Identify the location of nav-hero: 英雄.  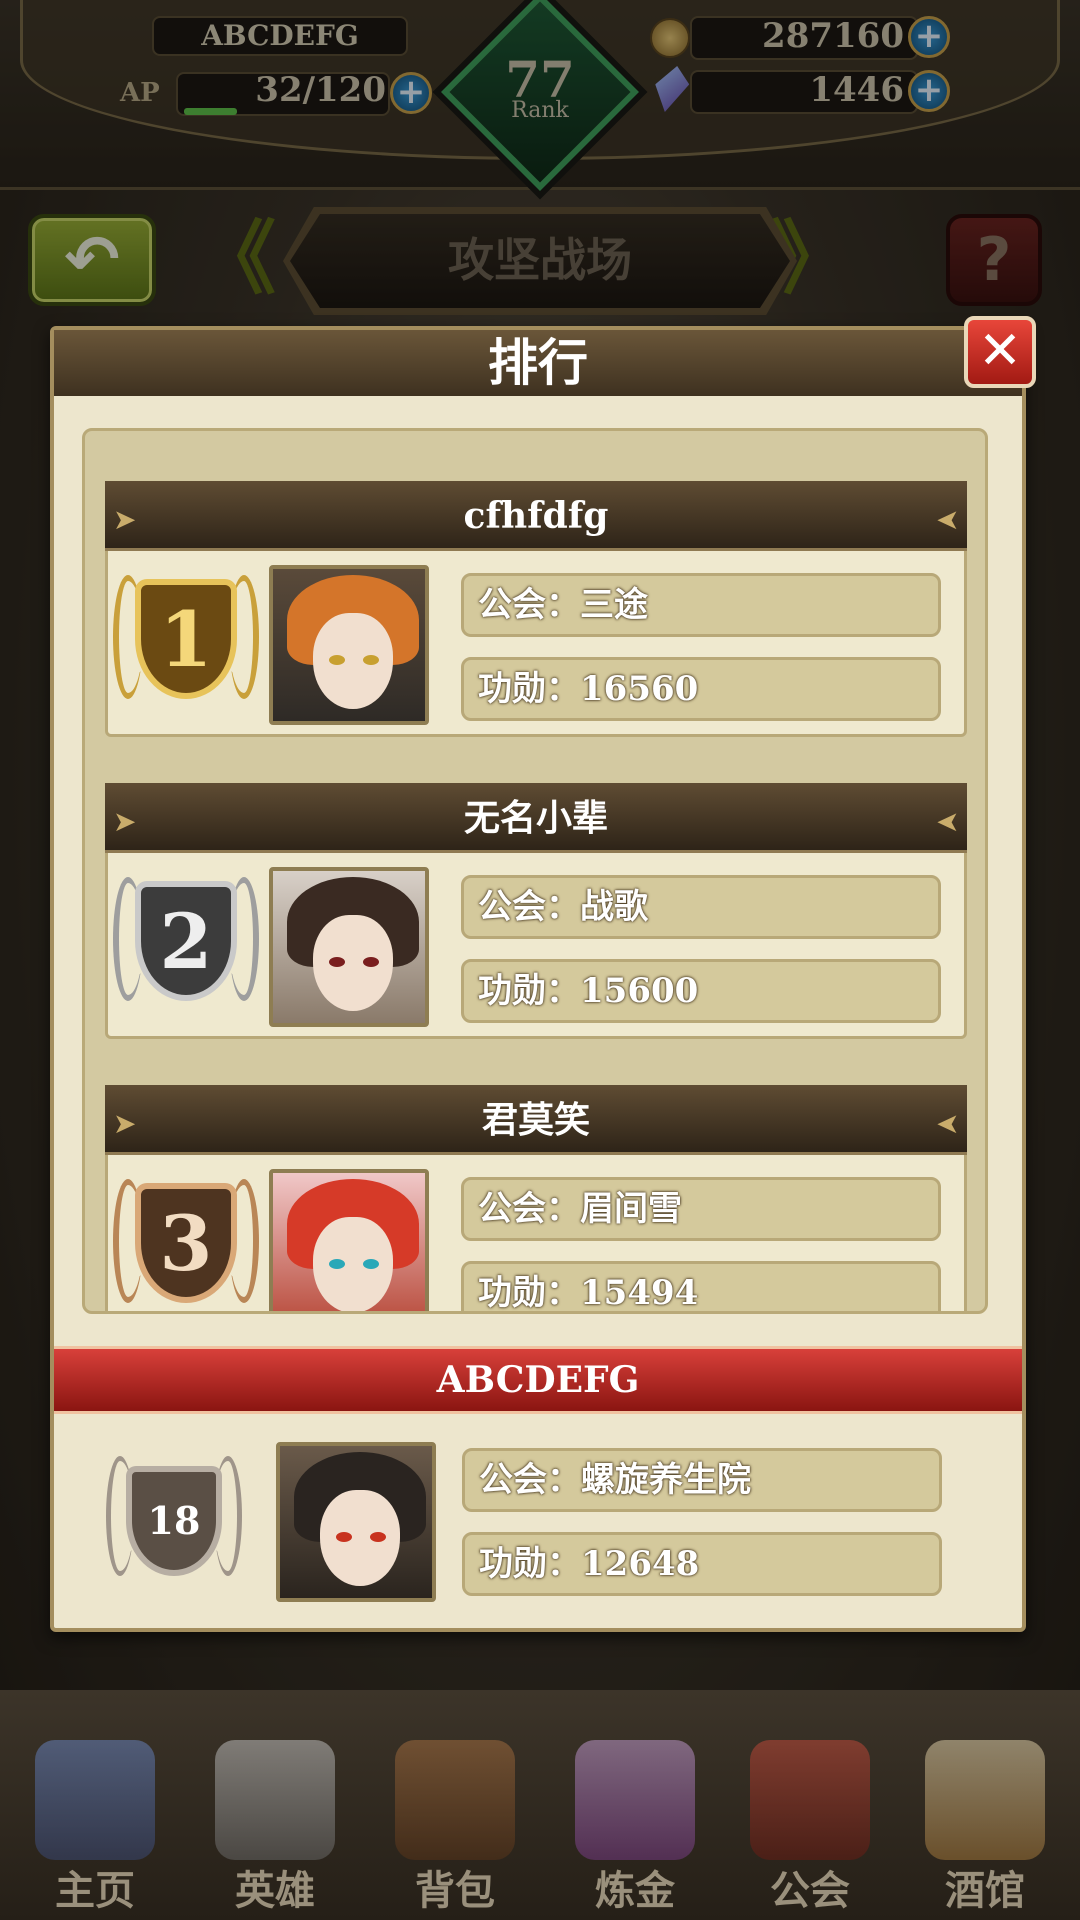
(275, 1830).